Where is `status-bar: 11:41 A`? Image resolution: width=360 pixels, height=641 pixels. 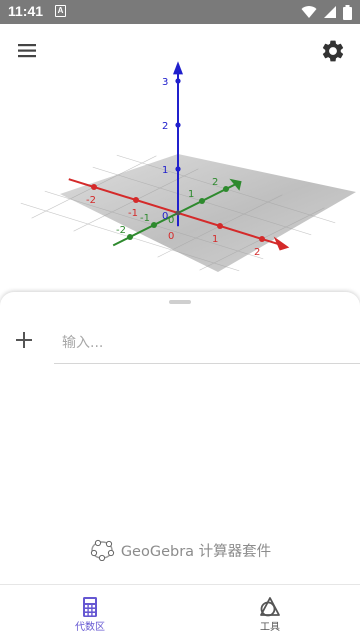
status-bar: 11:41 A is located at coordinates (180, 12).